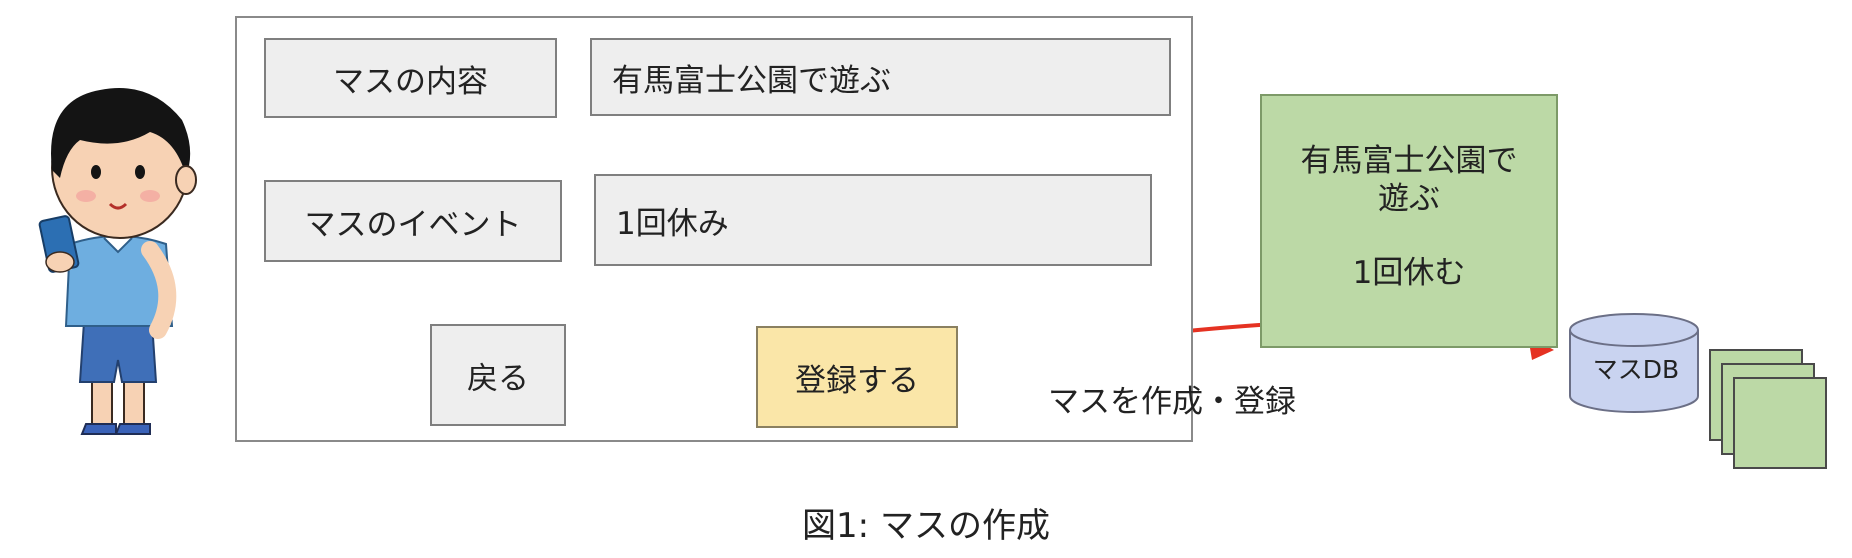 This screenshot has height=558, width=1852. What do you see at coordinates (410, 78) in the screenshot?
I see `cell-content-label: マスの内容` at bounding box center [410, 78].